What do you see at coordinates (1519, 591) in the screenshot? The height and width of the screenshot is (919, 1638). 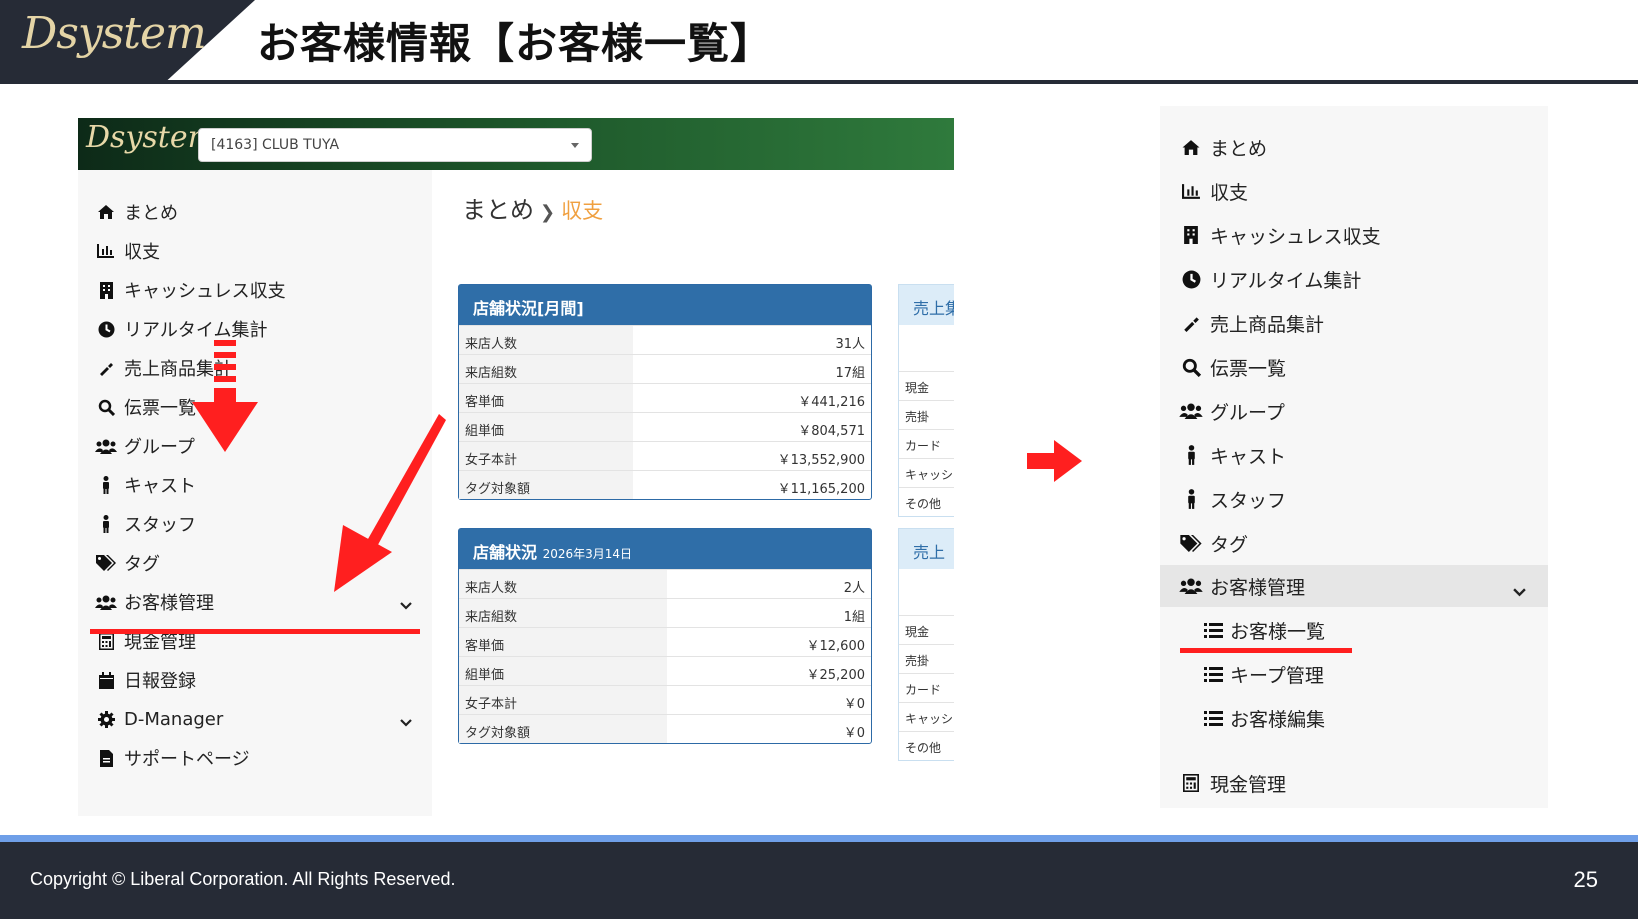 I see `chevron-down-icon` at bounding box center [1519, 591].